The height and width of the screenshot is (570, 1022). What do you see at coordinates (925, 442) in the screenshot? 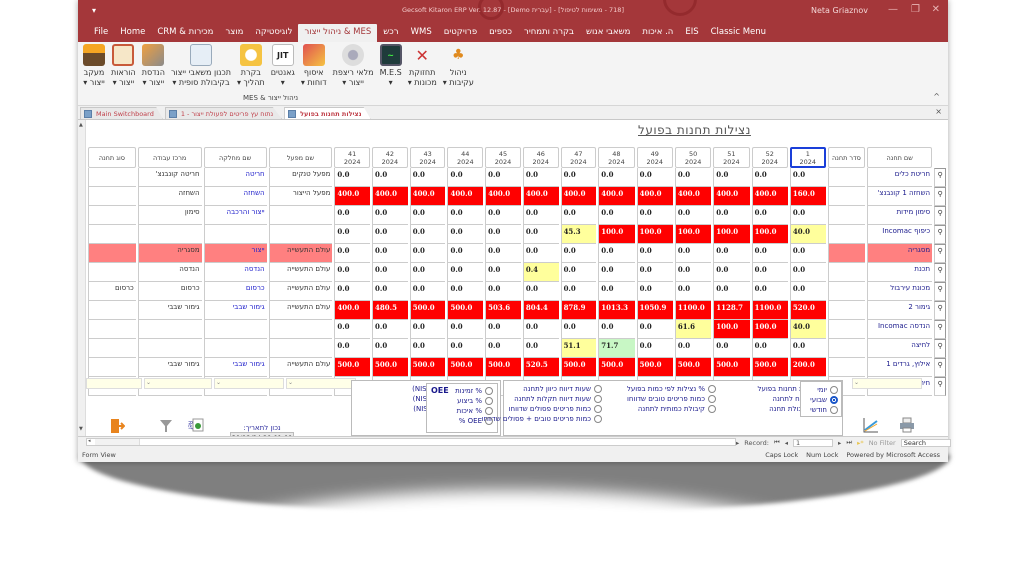
I see `search-input: Search` at bounding box center [925, 442].